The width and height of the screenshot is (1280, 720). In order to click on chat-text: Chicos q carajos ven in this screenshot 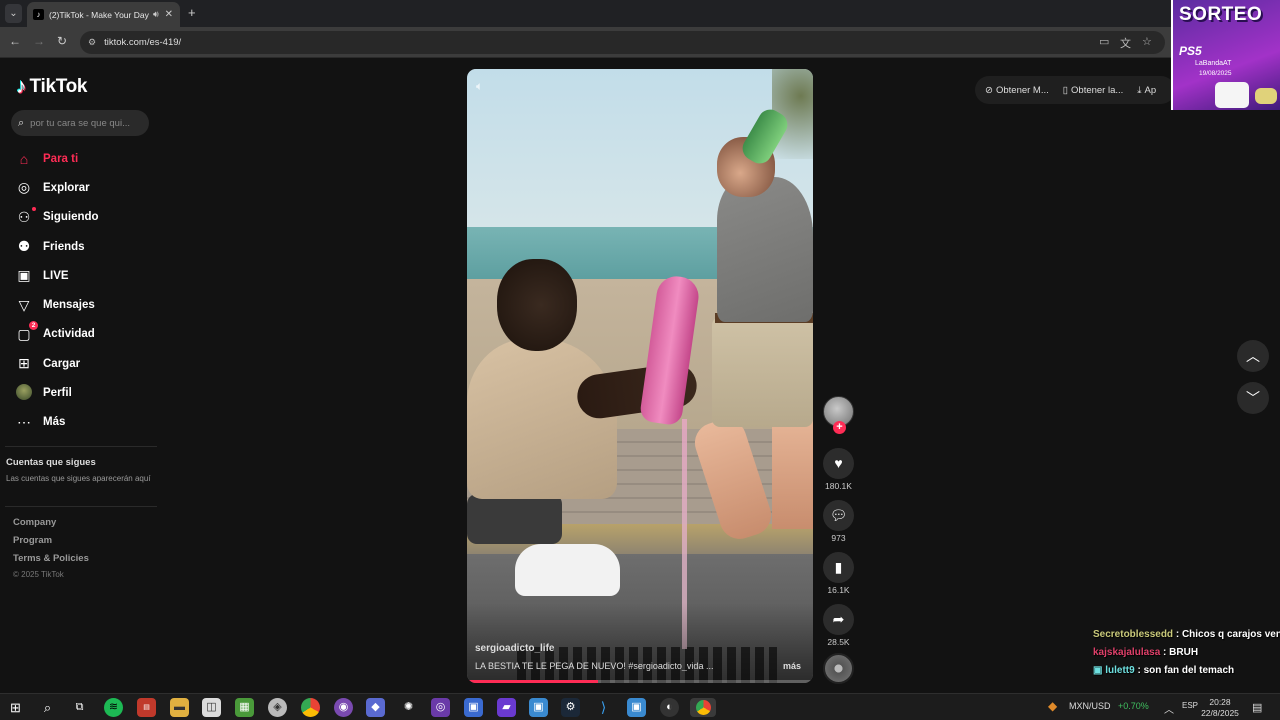, I will do `click(1230, 634)`.